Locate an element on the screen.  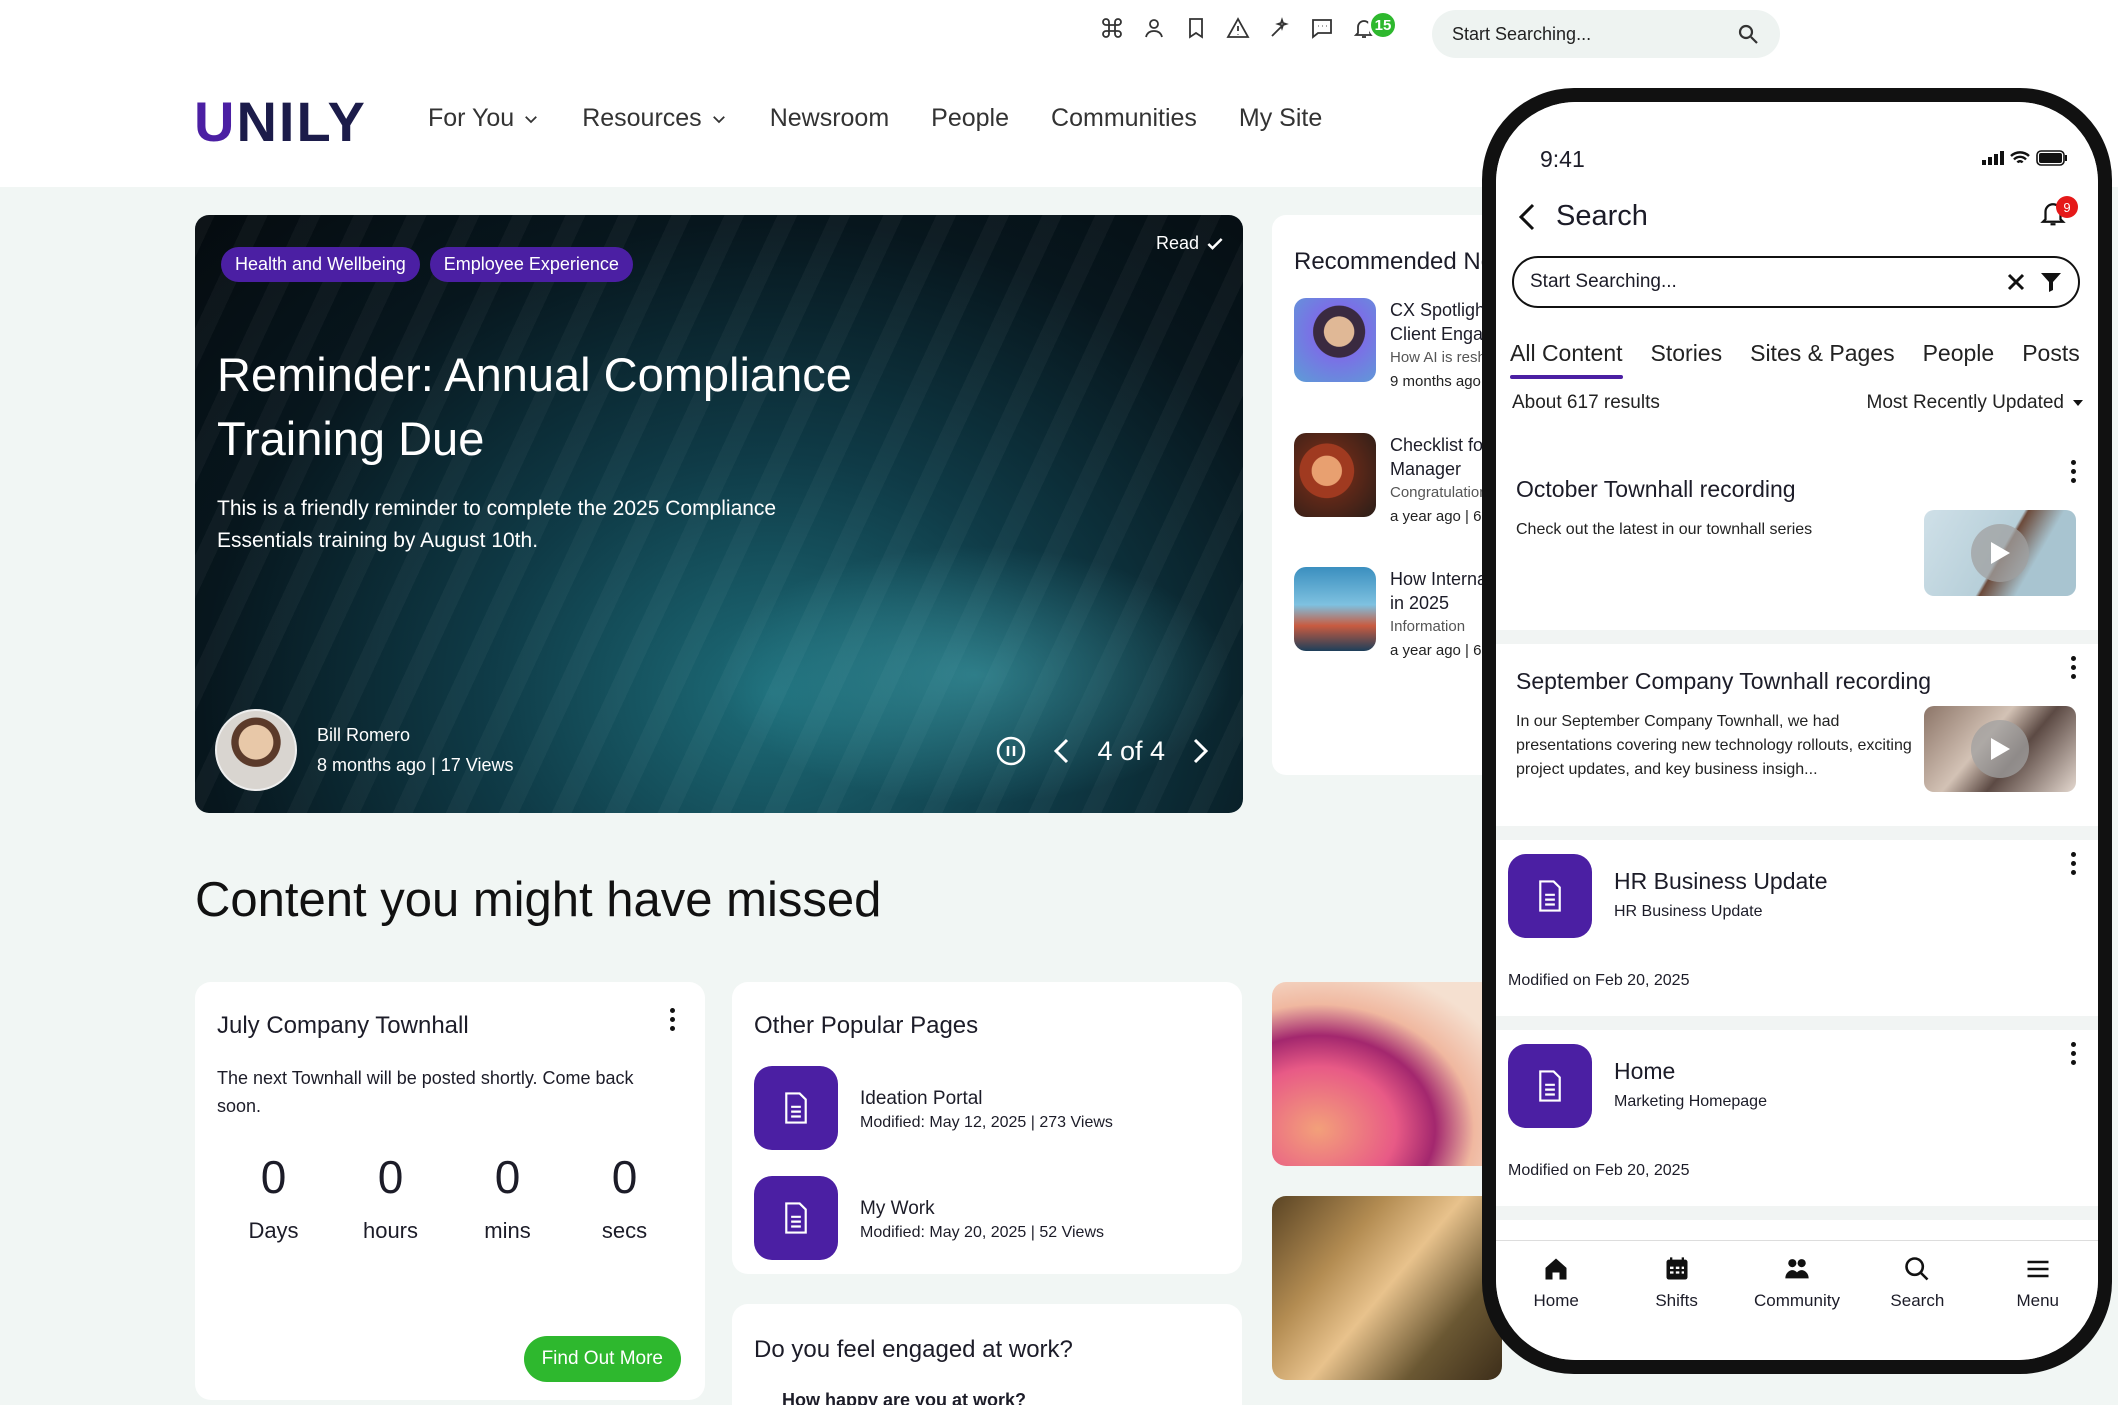
mobile-notification-badge: 9 is located at coordinates (2067, 207).